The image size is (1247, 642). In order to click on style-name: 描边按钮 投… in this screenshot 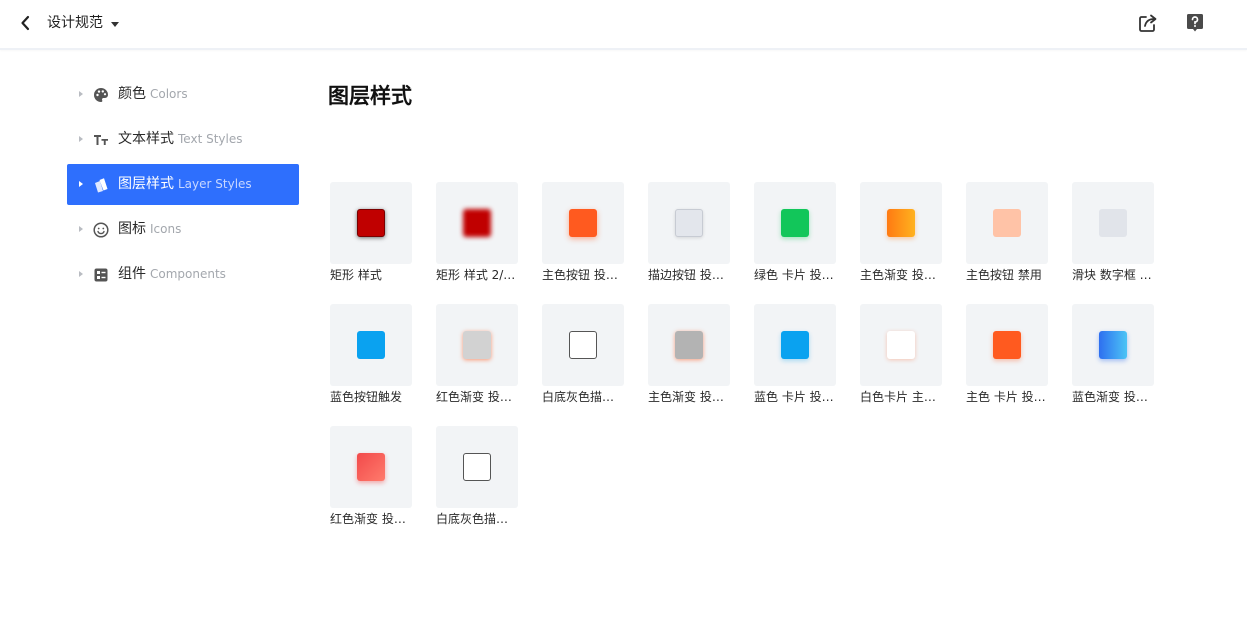, I will do `click(686, 275)`.